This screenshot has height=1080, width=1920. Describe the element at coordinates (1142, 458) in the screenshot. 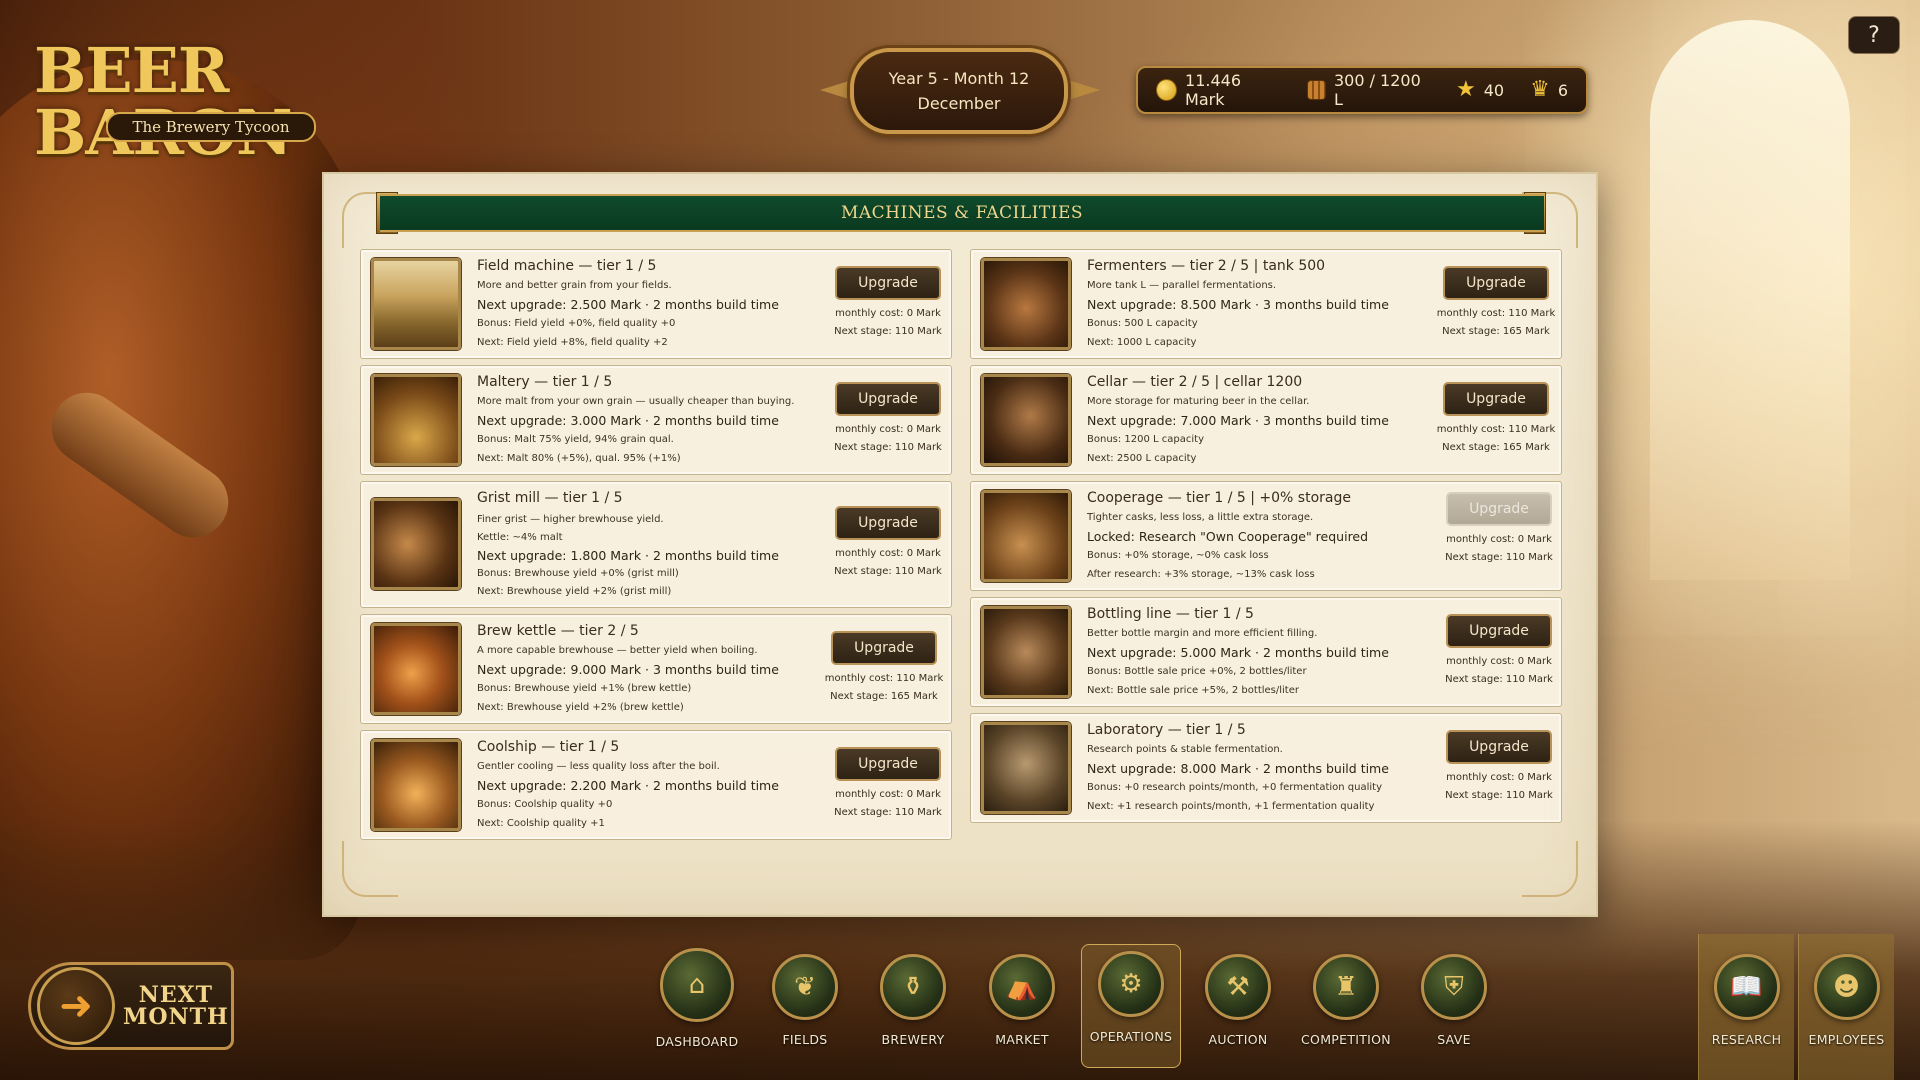

I see `machine-next-bonus: Next: 2500 L capacity` at that location.